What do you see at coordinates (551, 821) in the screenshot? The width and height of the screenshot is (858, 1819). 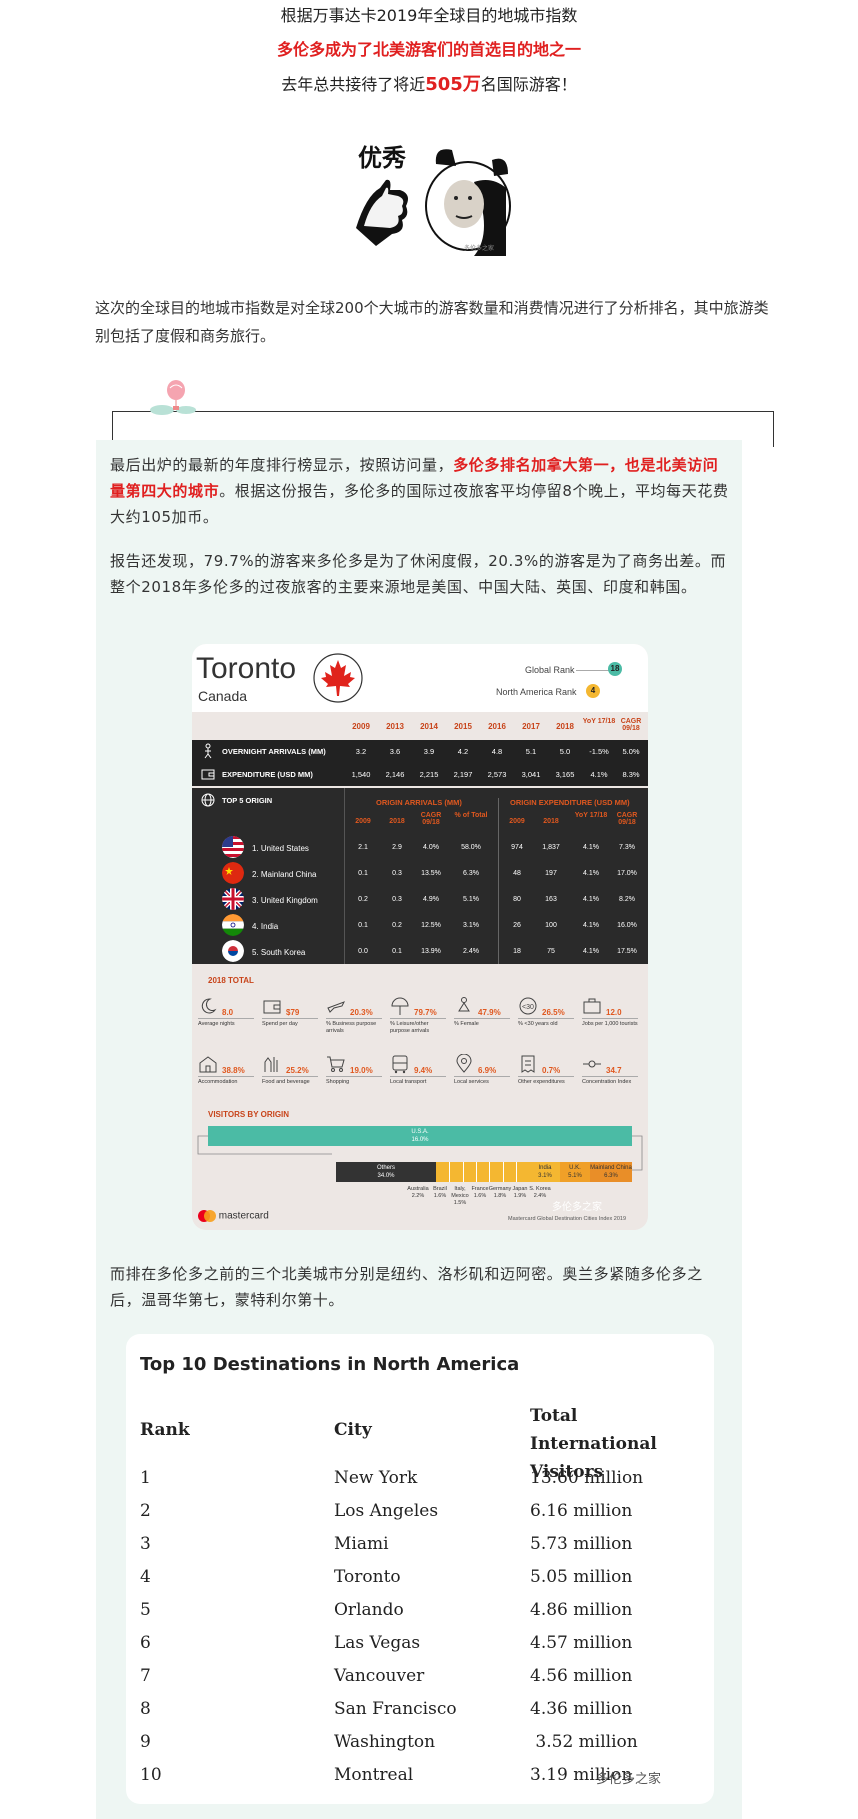 I see `origin-col-header: 2018` at bounding box center [551, 821].